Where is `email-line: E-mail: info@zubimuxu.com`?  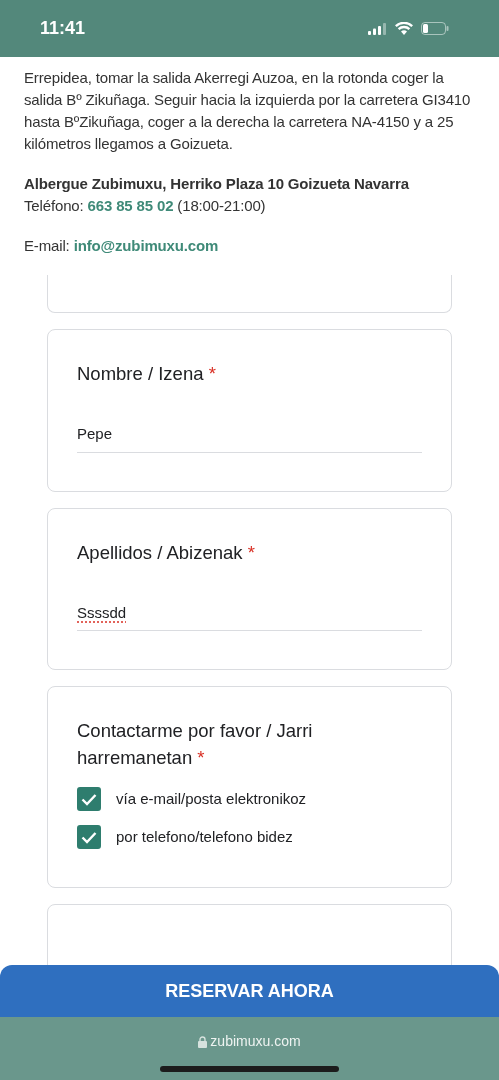 email-line: E-mail: info@zubimuxu.com is located at coordinates (121, 246).